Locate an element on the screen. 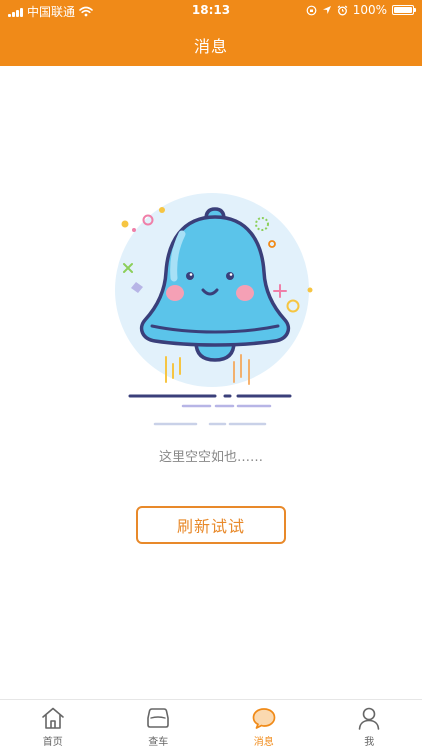 The width and height of the screenshot is (422, 750). battery-level is located at coordinates (403, 10).